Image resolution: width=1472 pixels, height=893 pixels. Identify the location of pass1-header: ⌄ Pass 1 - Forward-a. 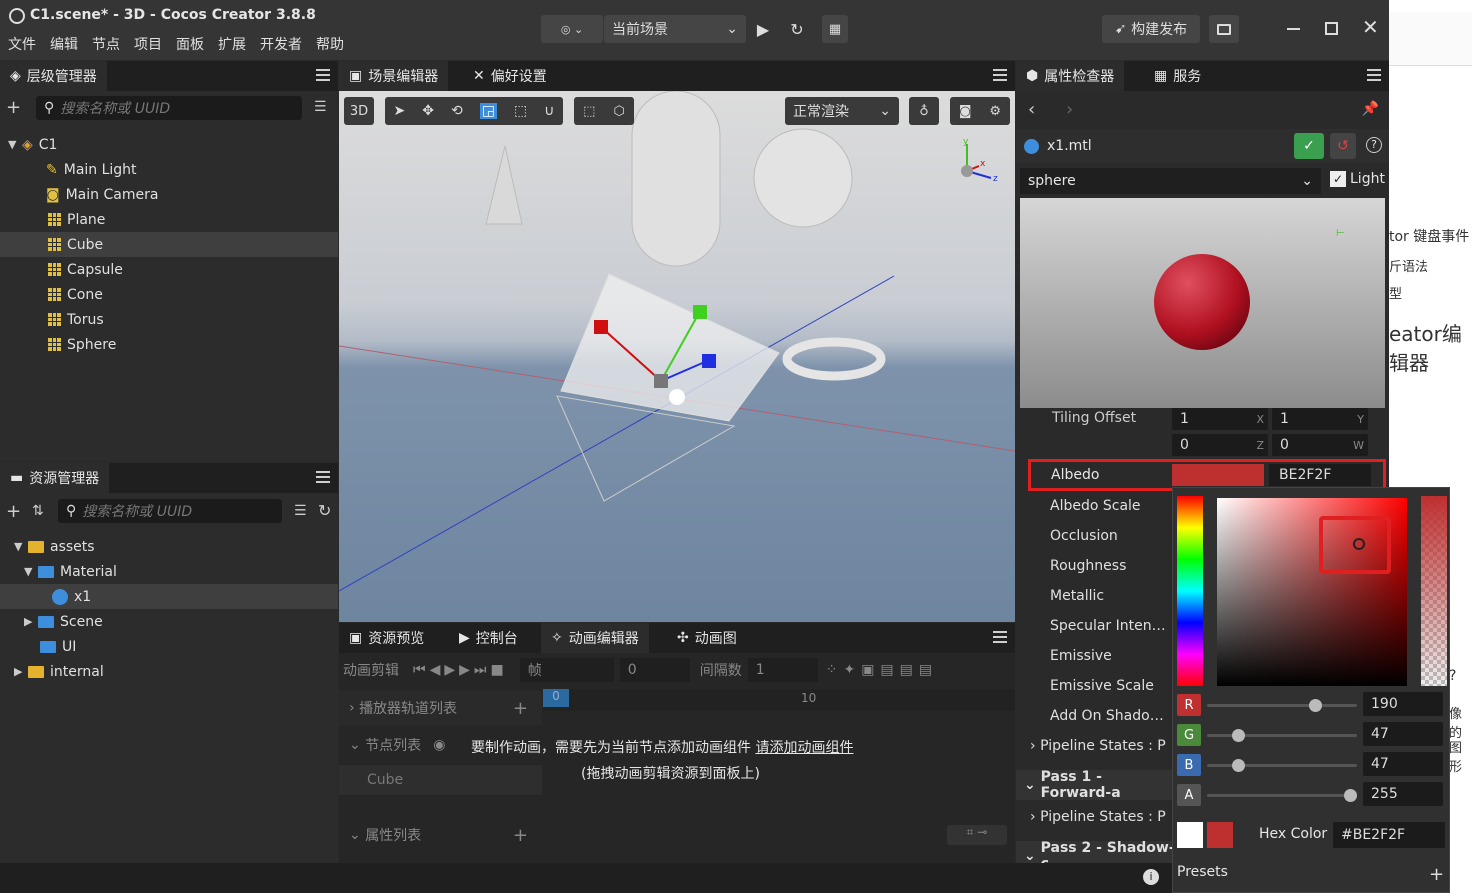
(1096, 785).